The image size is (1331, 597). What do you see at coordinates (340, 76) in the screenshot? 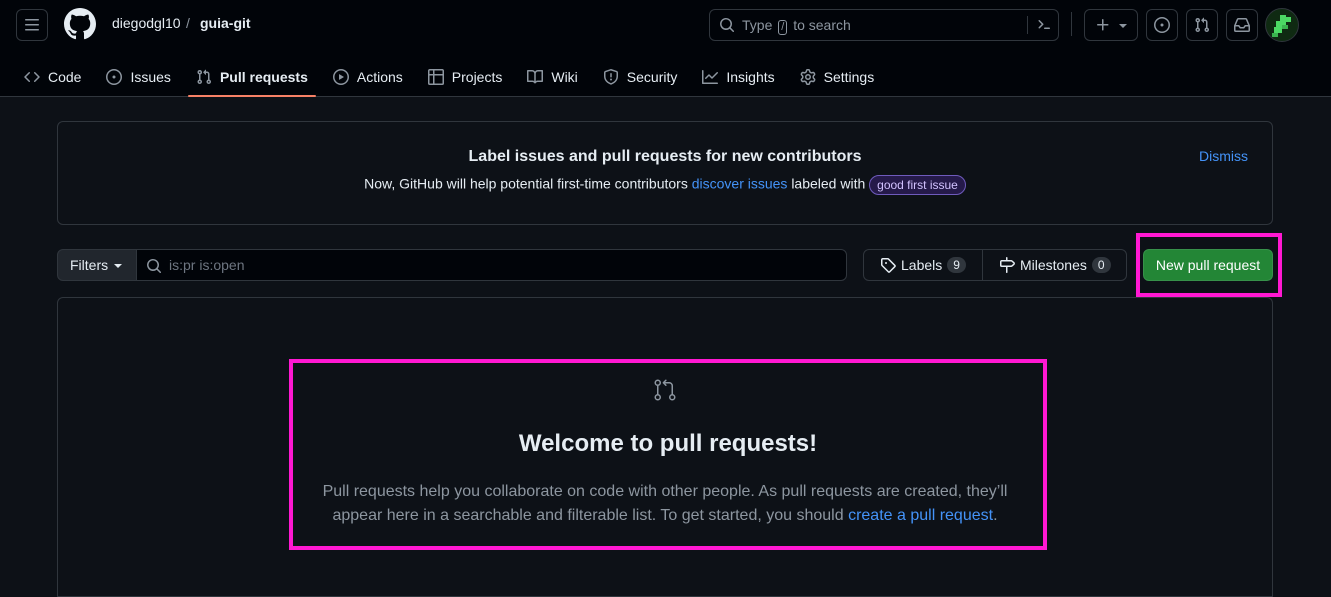
I see `play-icon` at bounding box center [340, 76].